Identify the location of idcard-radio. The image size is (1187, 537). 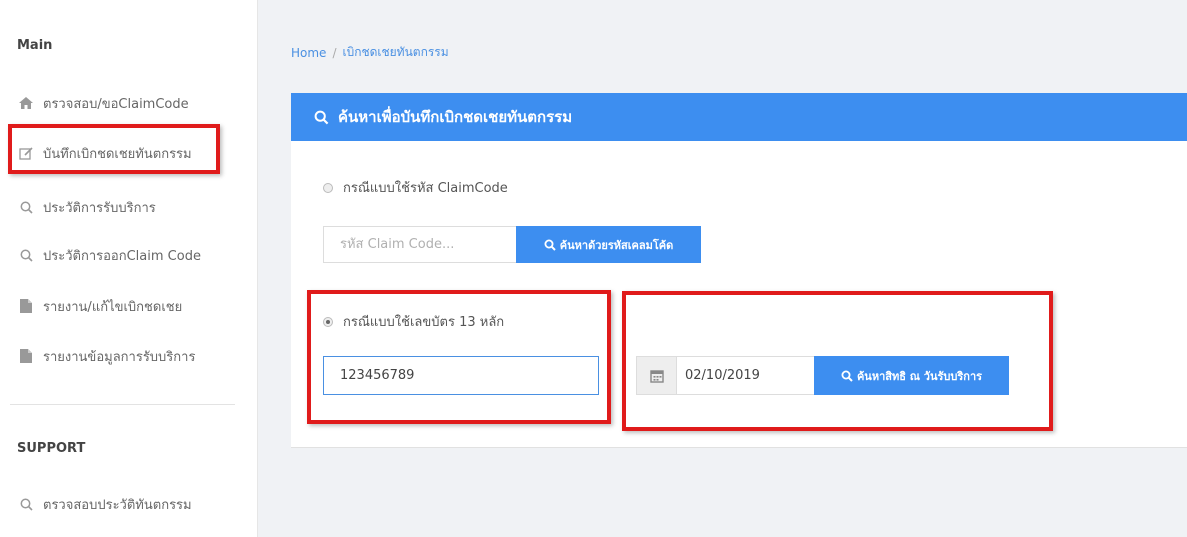
(328, 321).